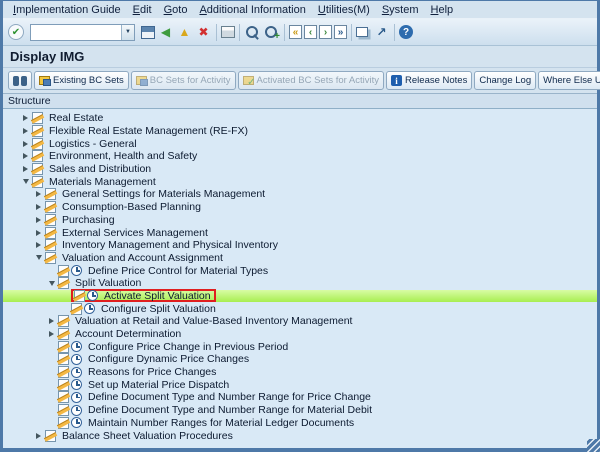 Image resolution: width=600 pixels, height=452 pixels. I want to click on tree-row-label: Valuation and Account Assignment, so click(142, 258).